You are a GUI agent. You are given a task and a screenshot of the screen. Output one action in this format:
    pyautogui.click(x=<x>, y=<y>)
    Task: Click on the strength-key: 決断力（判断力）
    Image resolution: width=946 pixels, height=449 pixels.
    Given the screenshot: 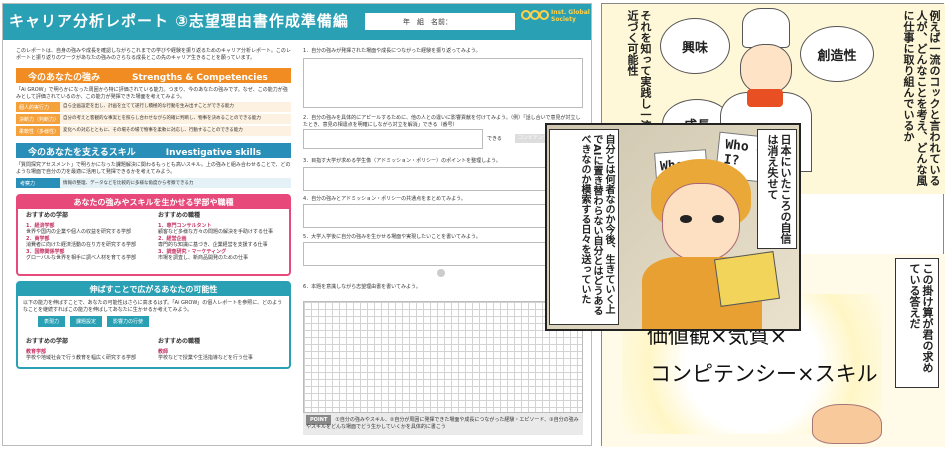 What is the action you would take?
    pyautogui.click(x=38, y=119)
    